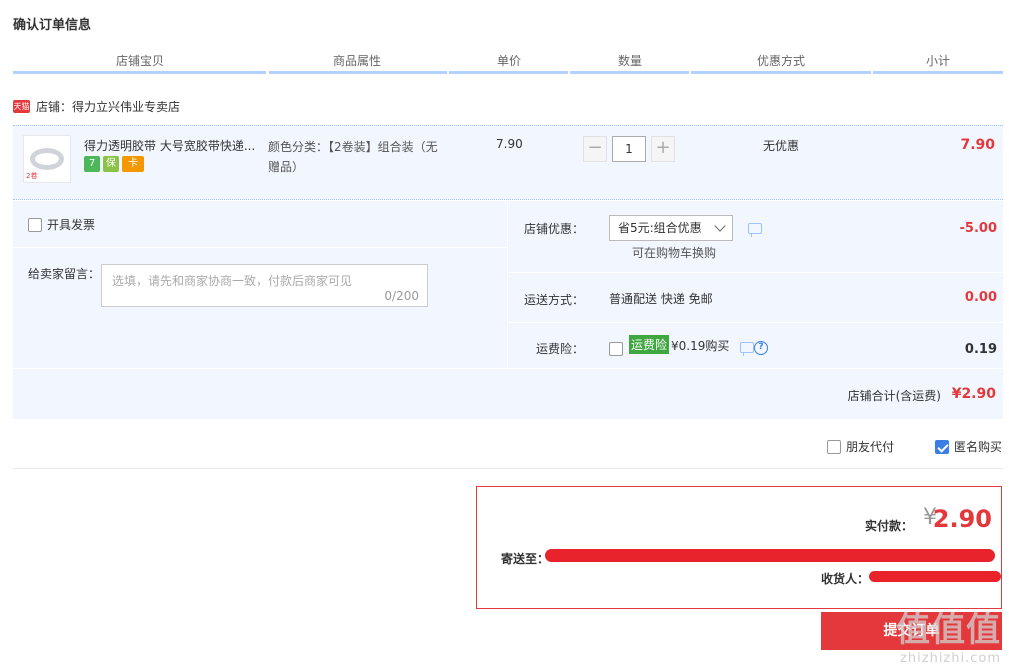 This screenshot has width=1009, height=672. Describe the element at coordinates (870, 447) in the screenshot. I see `friend-pay-label: 朋友代付` at that location.